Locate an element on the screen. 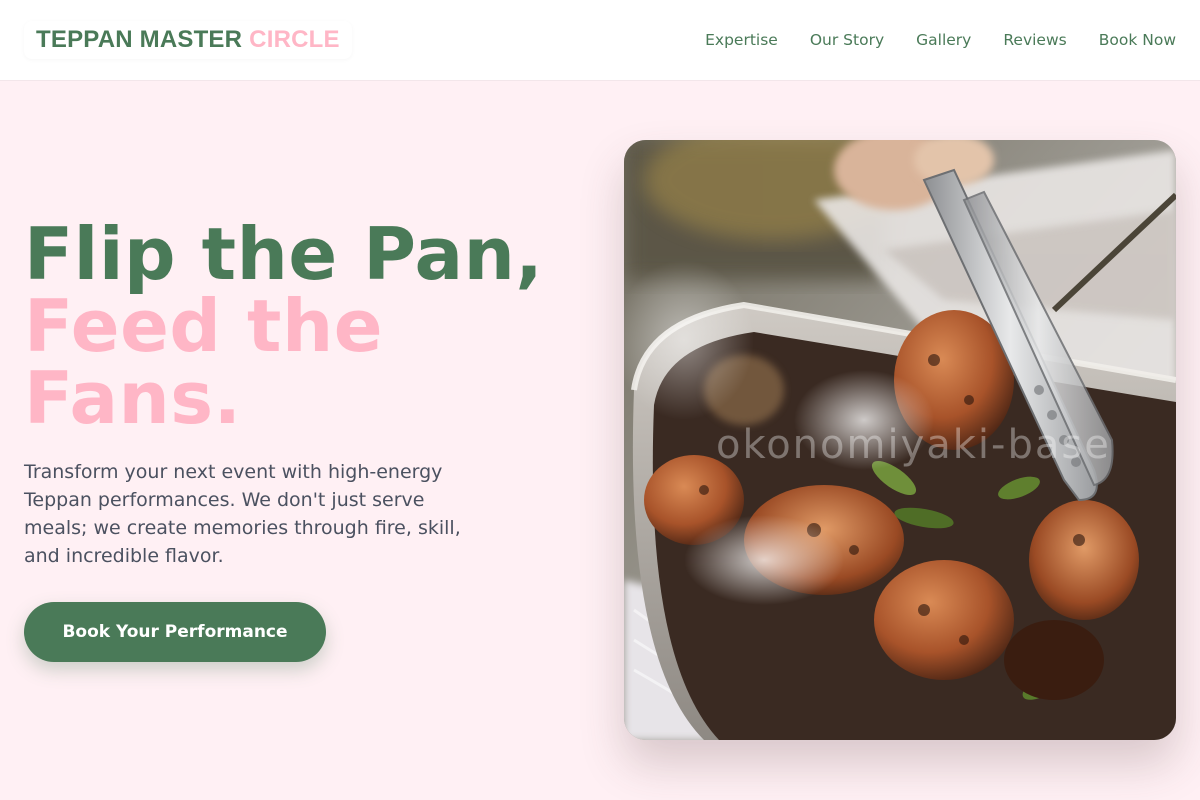  nav-link-reviews: Reviews is located at coordinates (1034, 40).